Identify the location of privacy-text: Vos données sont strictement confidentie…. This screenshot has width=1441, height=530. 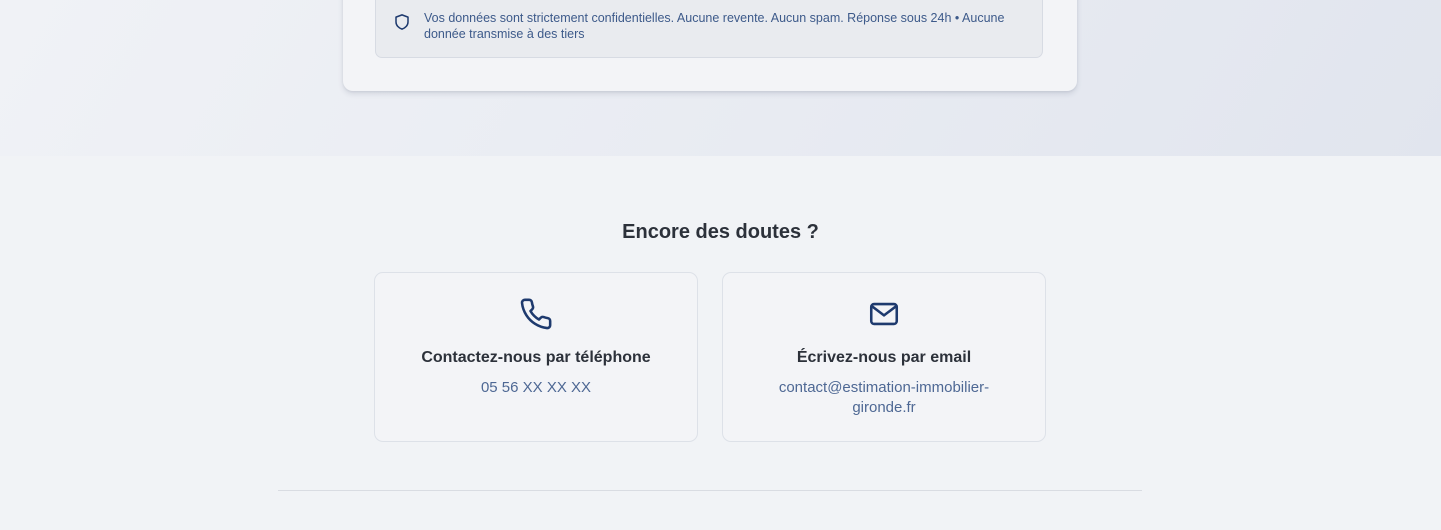
(714, 26).